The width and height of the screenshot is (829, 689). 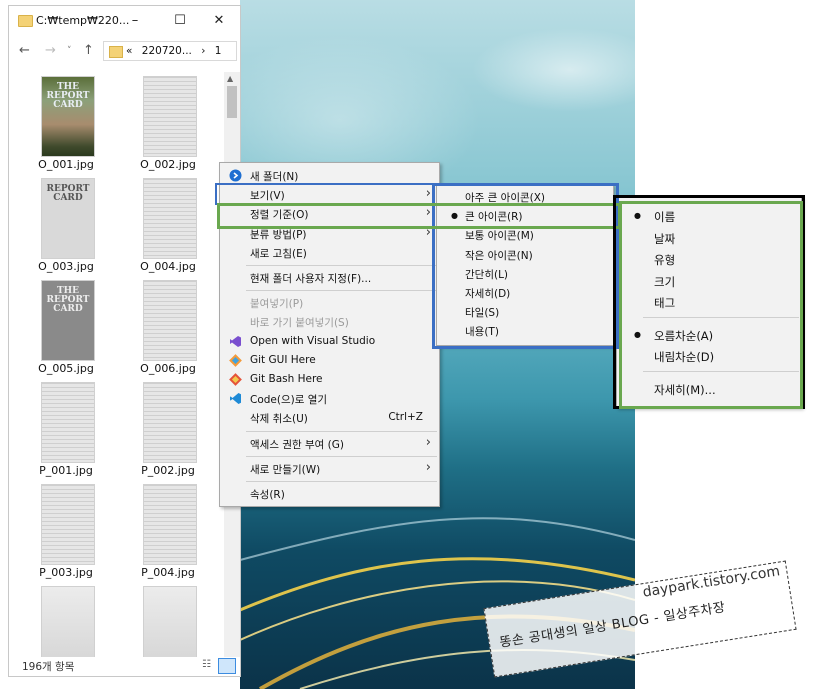 What do you see at coordinates (329, 302) in the screenshot?
I see `context-menu-item-8: 붙여넣기(P)` at bounding box center [329, 302].